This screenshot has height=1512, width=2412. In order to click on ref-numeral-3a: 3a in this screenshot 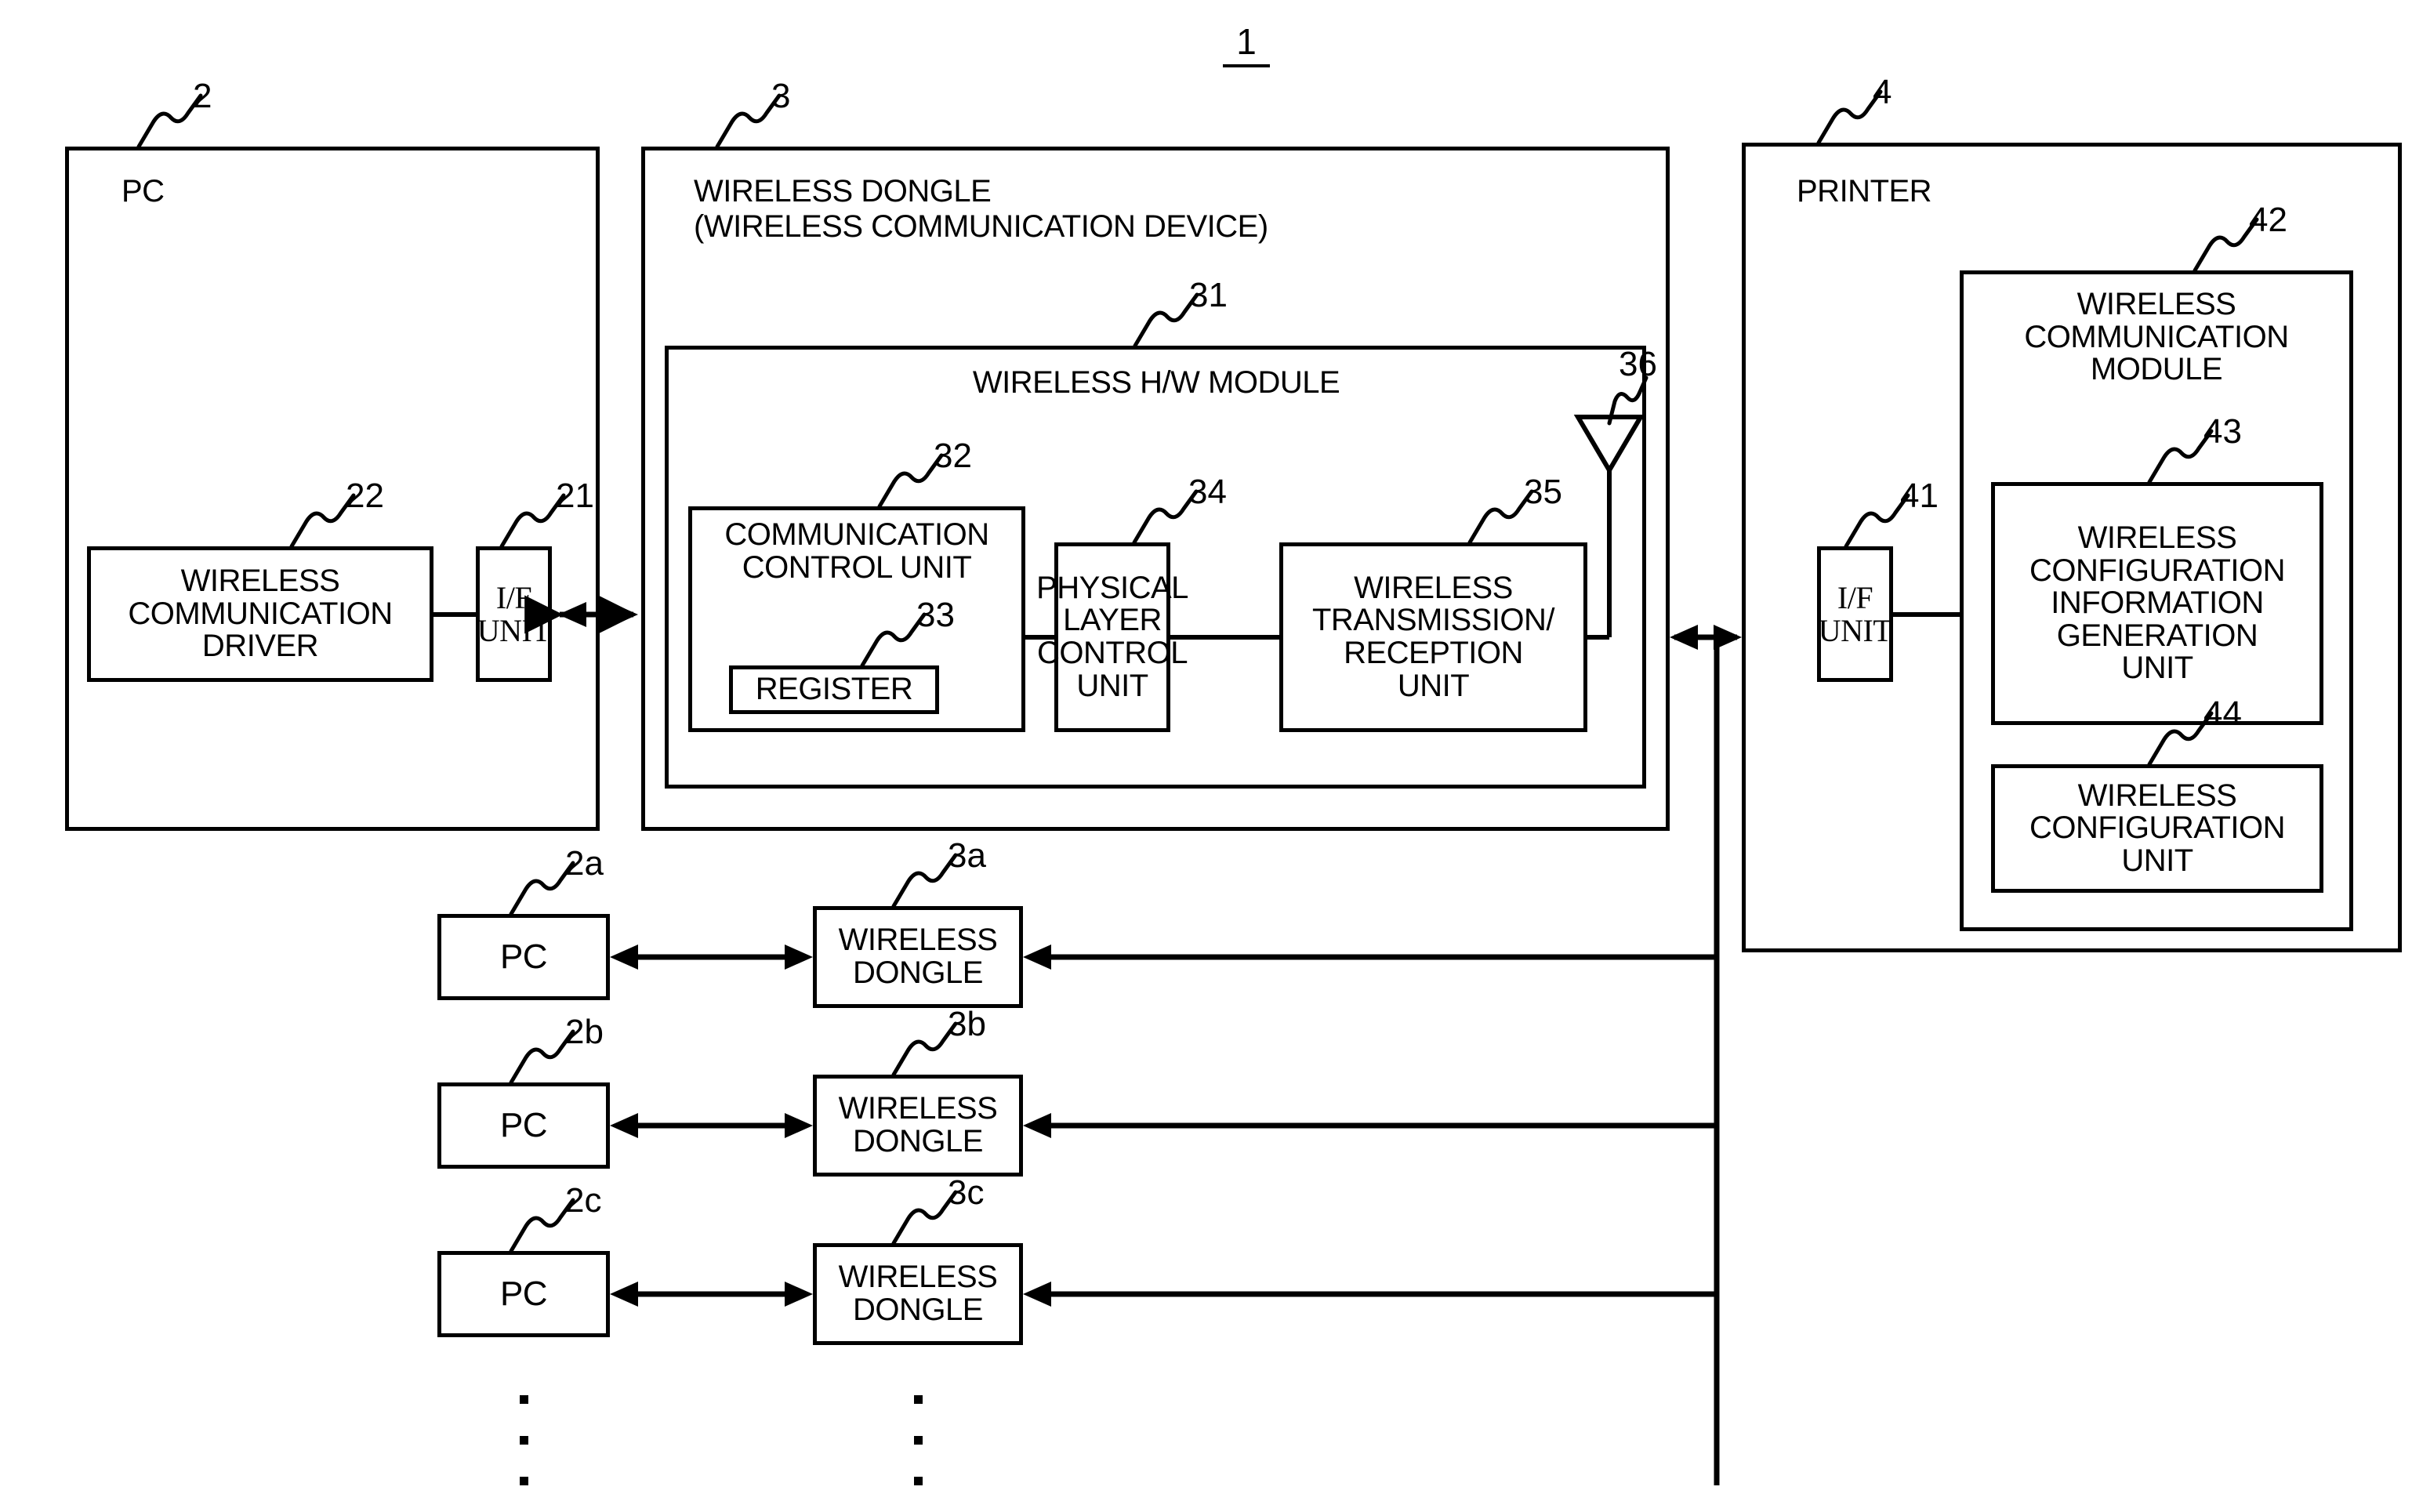, I will do `click(967, 855)`.